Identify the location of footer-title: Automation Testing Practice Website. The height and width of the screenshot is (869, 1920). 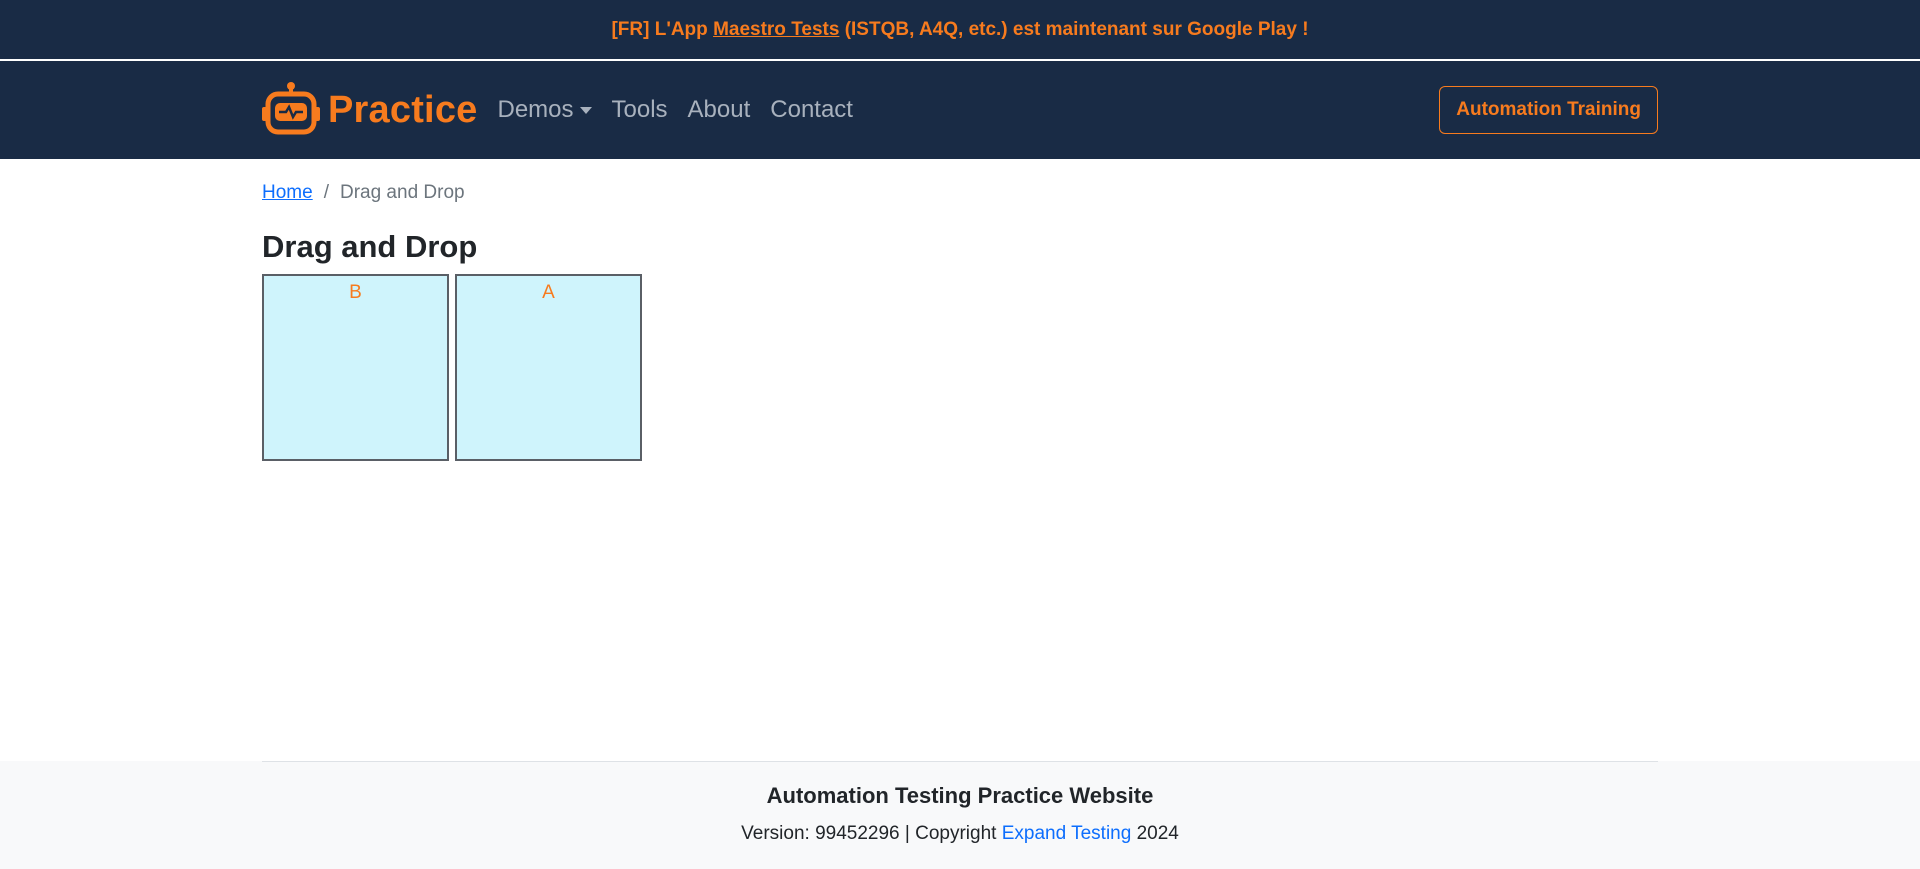
(960, 795).